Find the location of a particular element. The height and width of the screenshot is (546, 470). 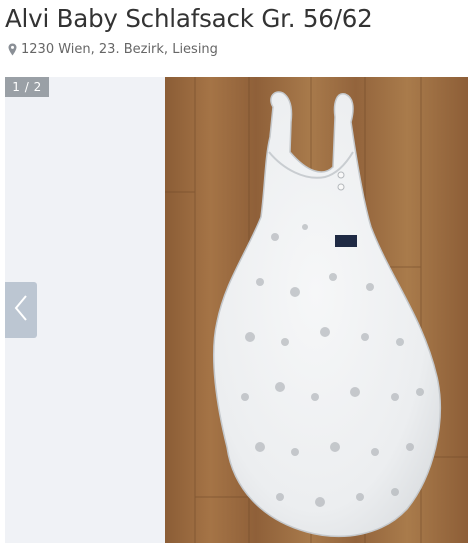

listing-location: 1230 Wien, 23. Bezirk, Liesing is located at coordinates (113, 49).